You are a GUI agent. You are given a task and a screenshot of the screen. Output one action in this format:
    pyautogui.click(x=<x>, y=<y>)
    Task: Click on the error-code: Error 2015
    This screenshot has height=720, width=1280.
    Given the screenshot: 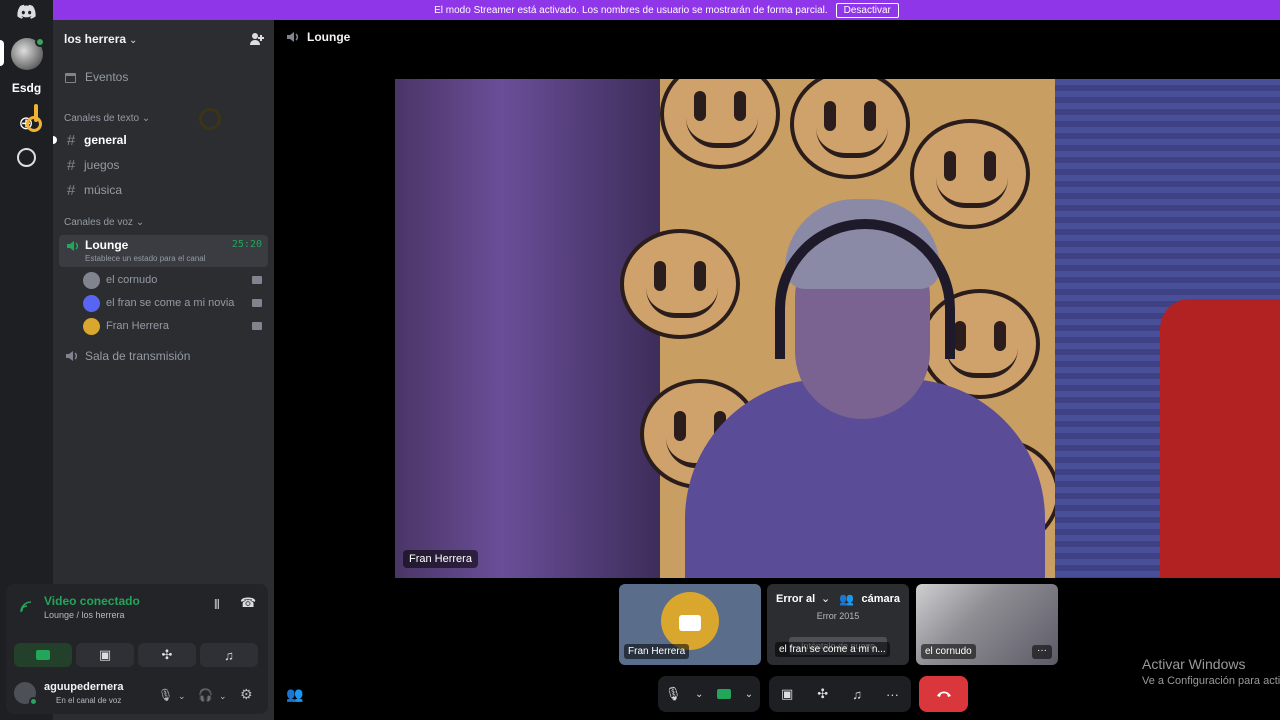 What is the action you would take?
    pyautogui.click(x=838, y=616)
    